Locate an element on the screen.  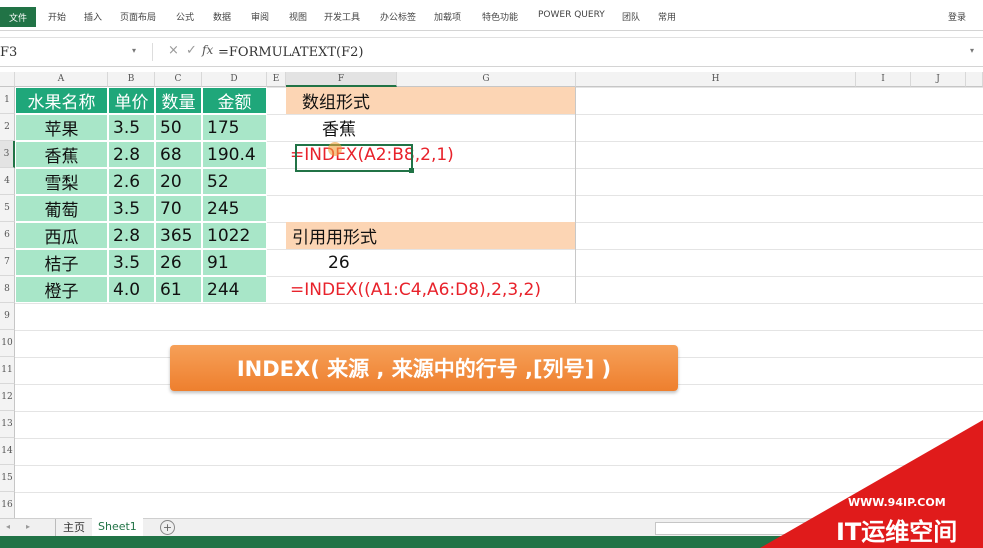
table-cell: 52 is located at coordinates (234, 181).